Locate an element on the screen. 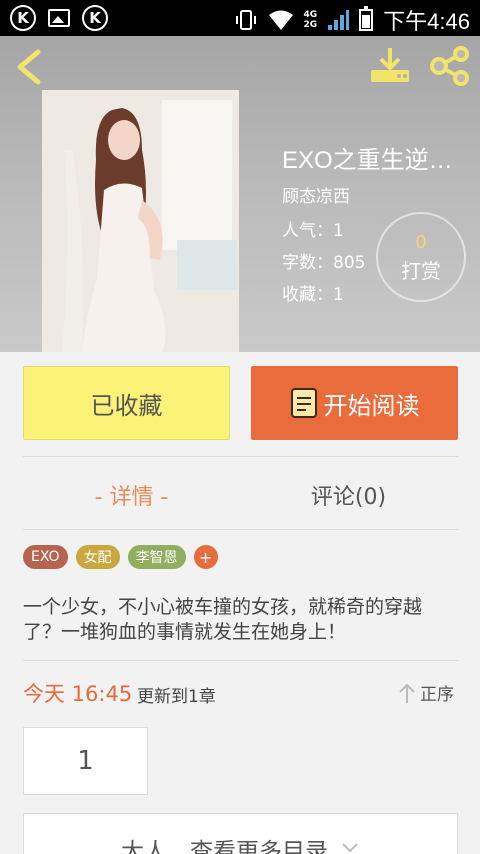 The width and height of the screenshot is (480, 854). vibrate-icon is located at coordinates (245, 20).